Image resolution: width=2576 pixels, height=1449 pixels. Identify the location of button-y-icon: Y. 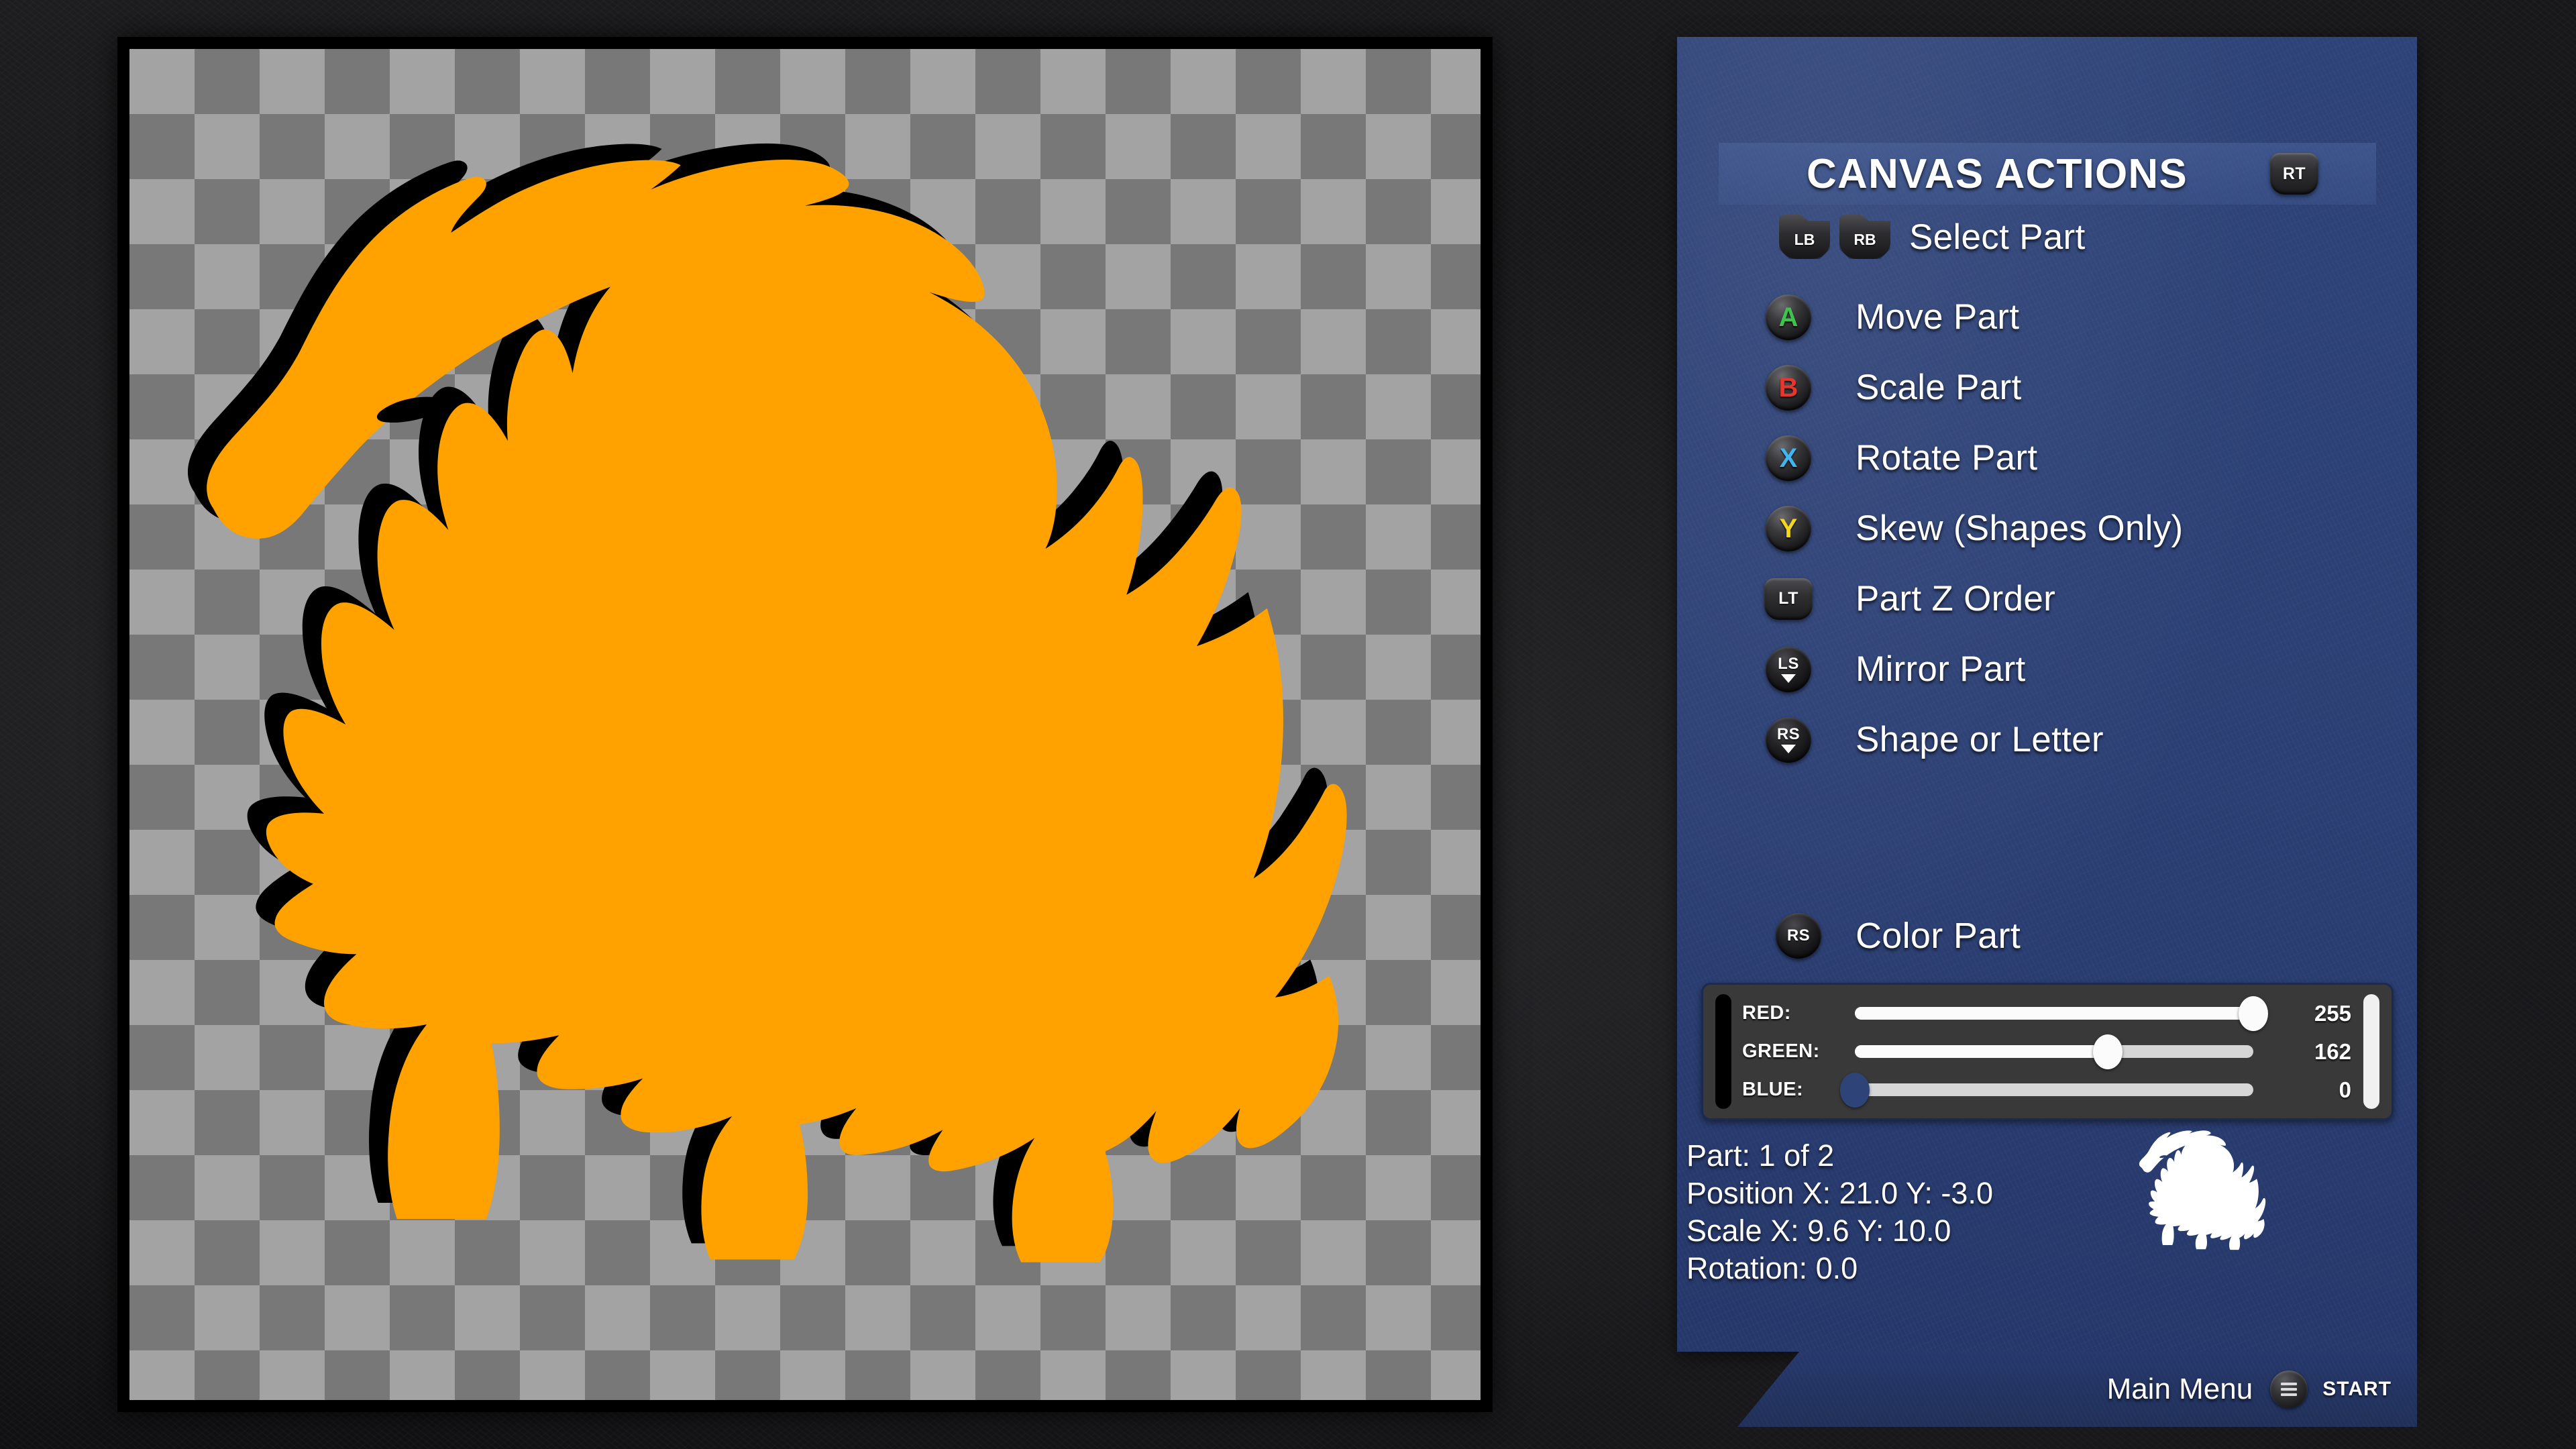
(1788, 528).